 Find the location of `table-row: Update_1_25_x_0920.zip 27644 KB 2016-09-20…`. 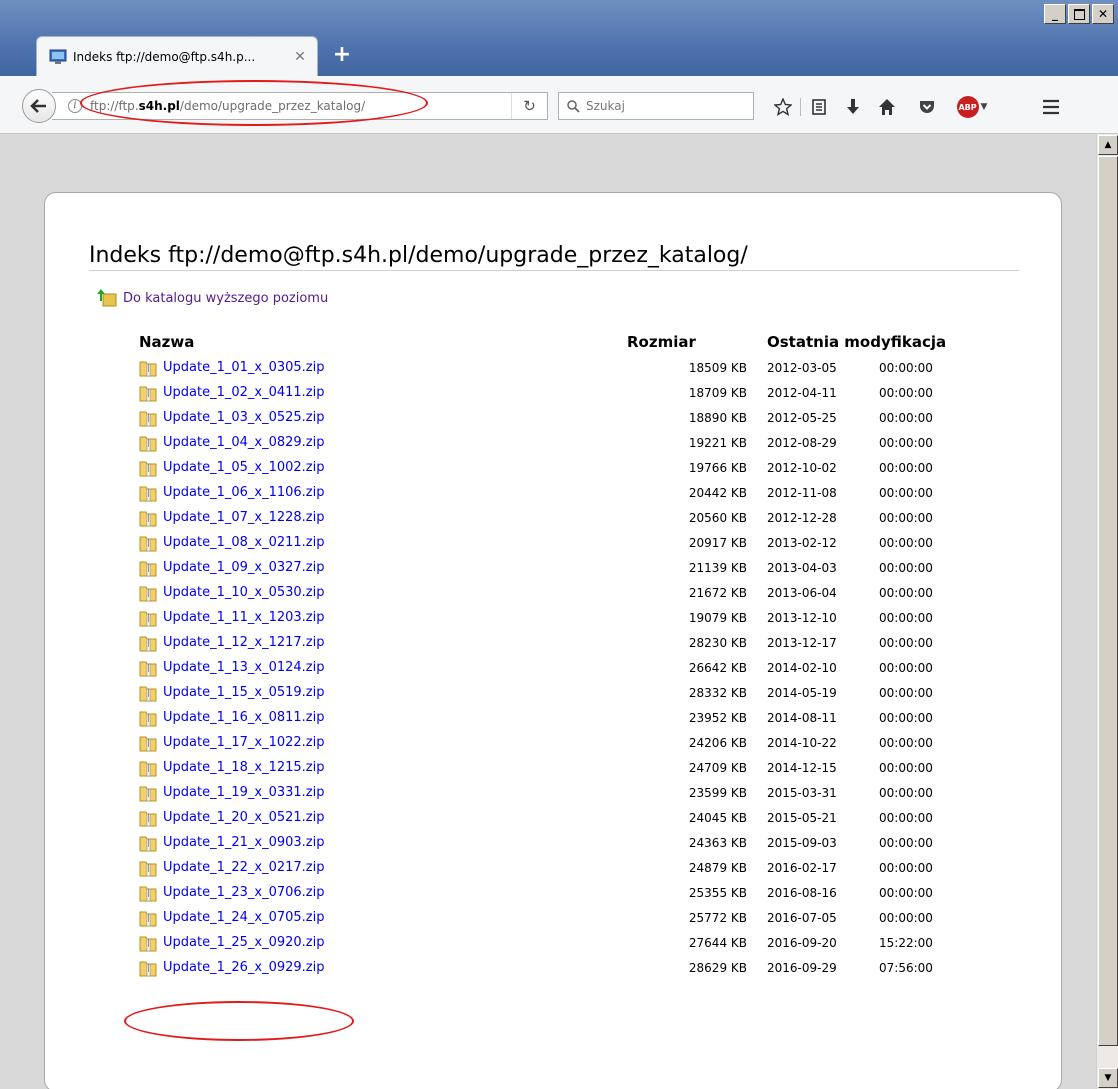

table-row: Update_1_25_x_0920.zip 27644 KB 2016-09-20… is located at coordinates (554, 942).